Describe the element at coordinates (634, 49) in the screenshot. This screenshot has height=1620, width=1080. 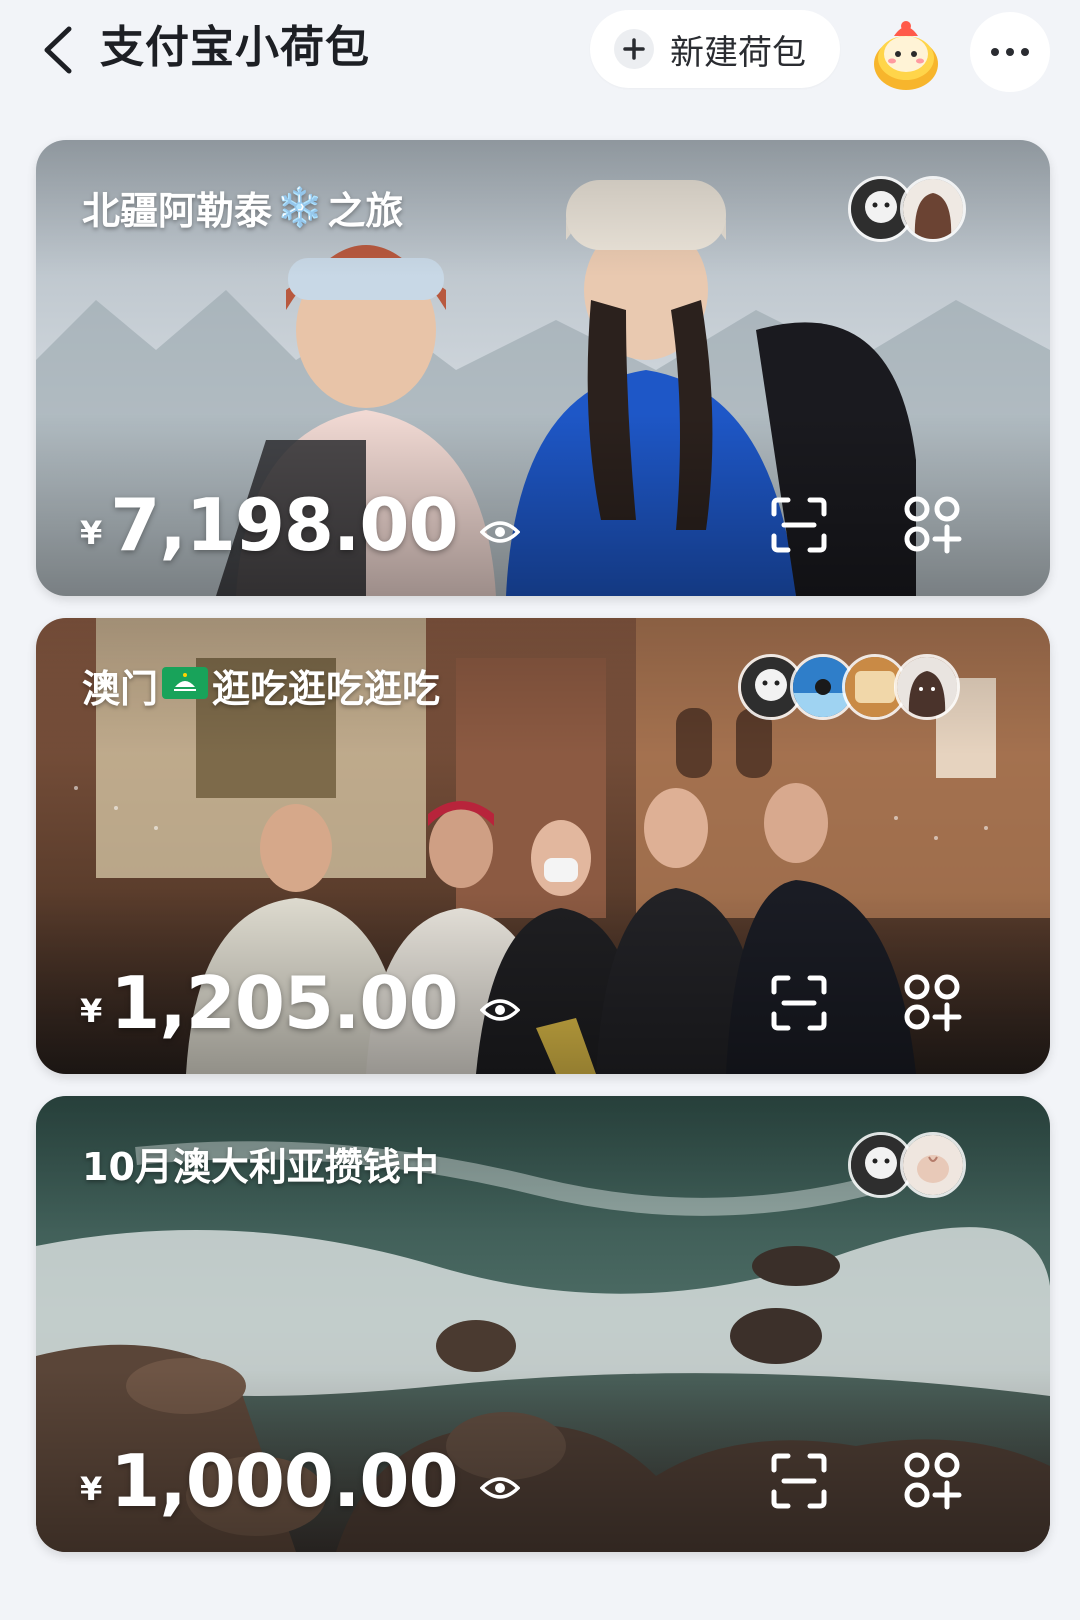
I see `plus-icon` at that location.